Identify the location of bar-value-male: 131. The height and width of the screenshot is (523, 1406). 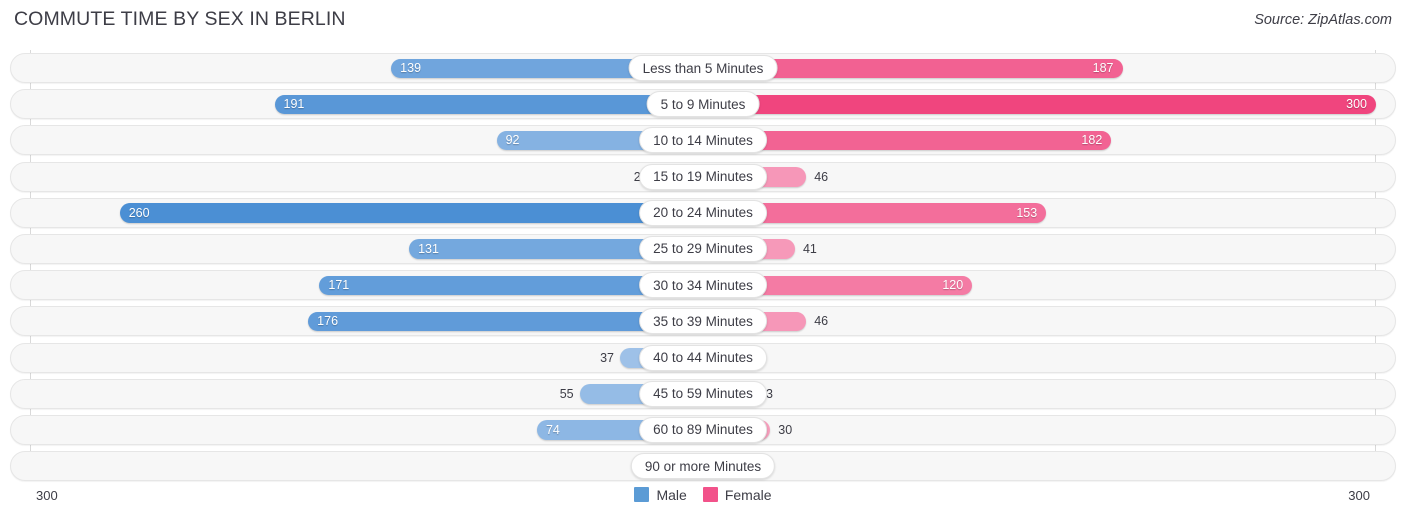
(428, 248).